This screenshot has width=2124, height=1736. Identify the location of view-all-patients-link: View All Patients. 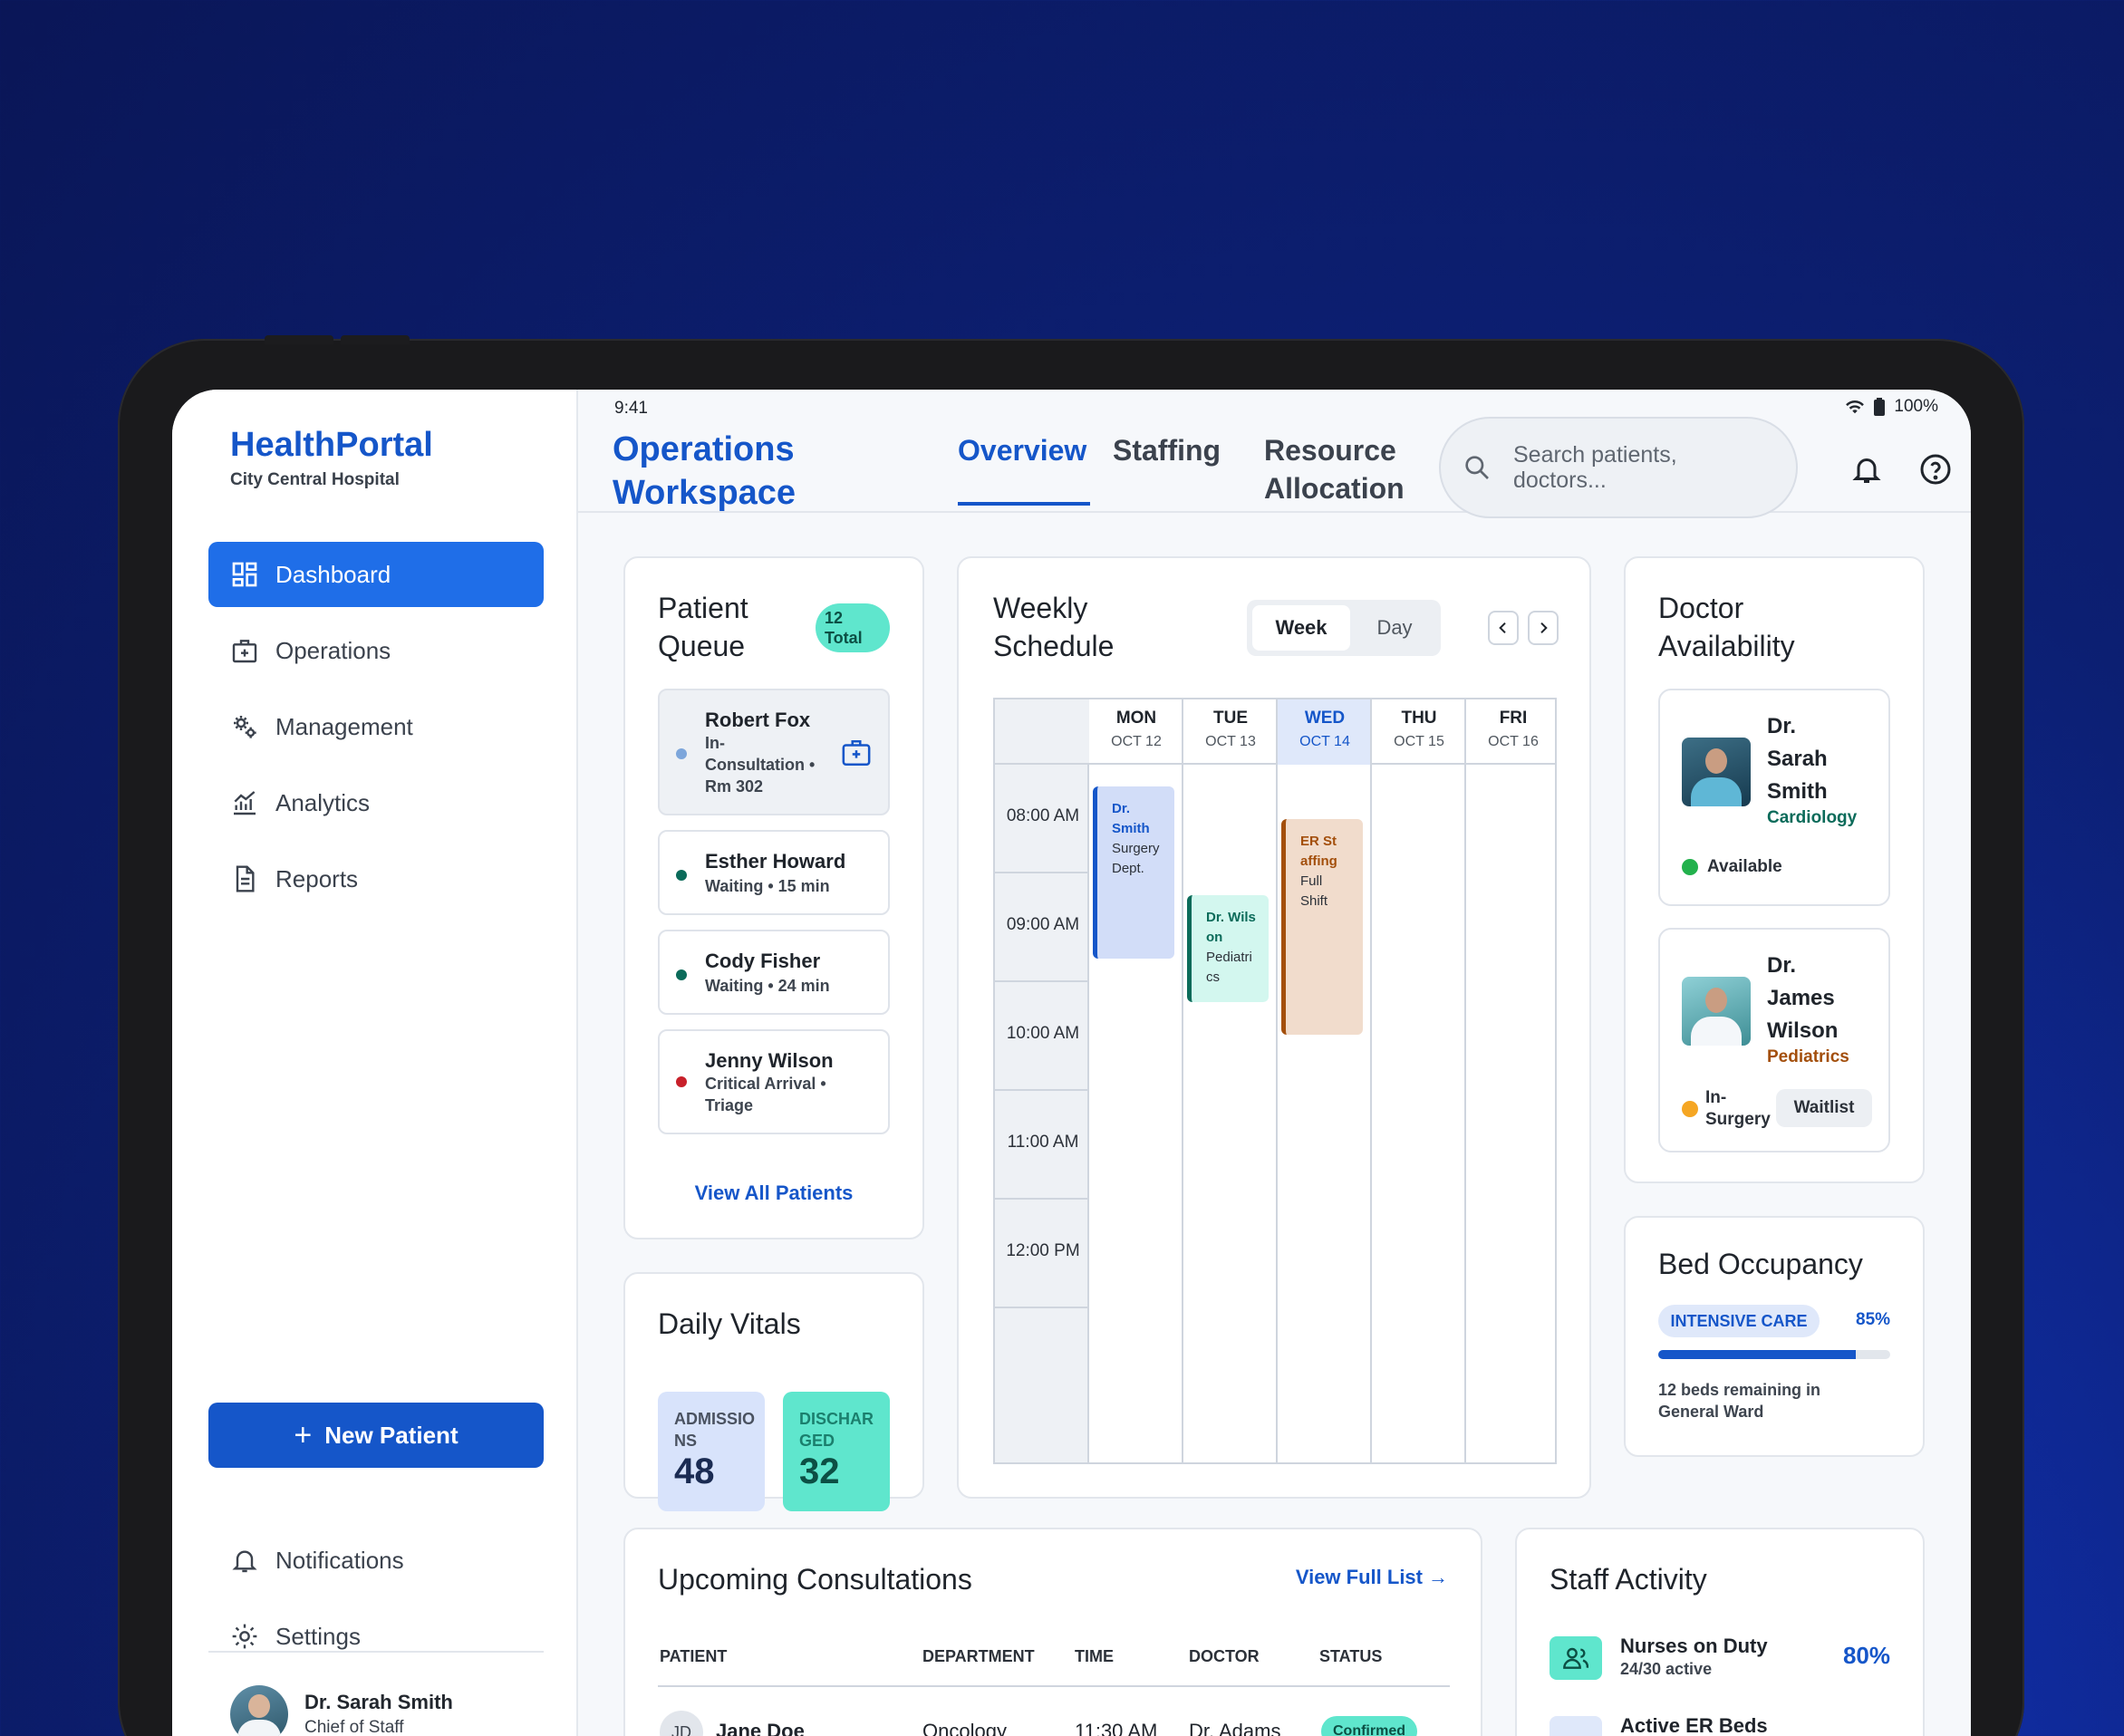
(773, 1193).